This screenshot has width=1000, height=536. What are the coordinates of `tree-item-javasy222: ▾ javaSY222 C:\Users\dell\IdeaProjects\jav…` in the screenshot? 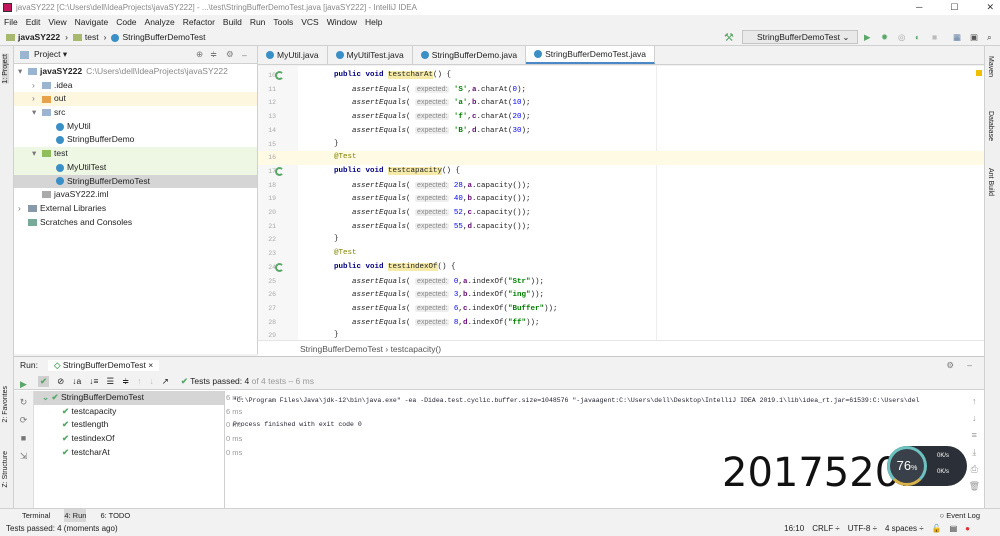 It's located at (135, 72).